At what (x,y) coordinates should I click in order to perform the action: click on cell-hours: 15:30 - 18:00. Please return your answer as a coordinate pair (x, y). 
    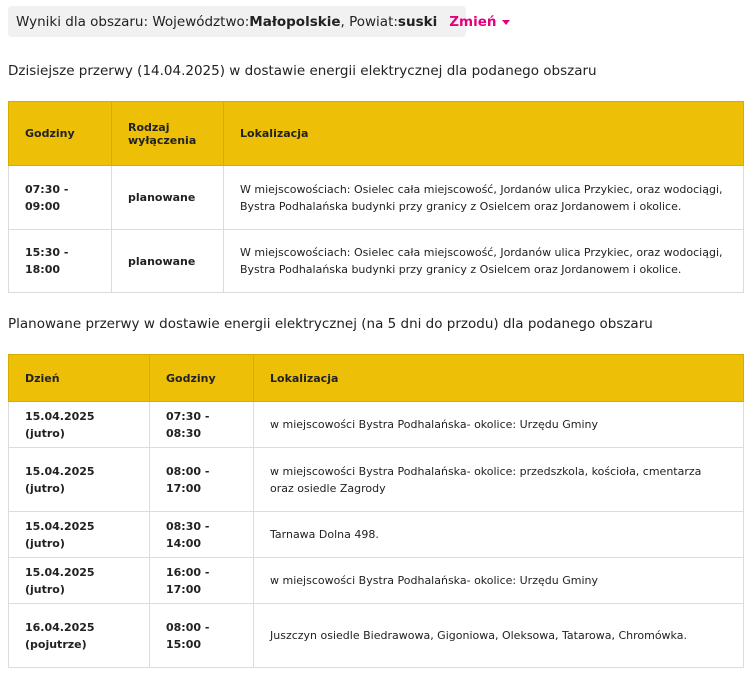
    Looking at the image, I should click on (60, 261).